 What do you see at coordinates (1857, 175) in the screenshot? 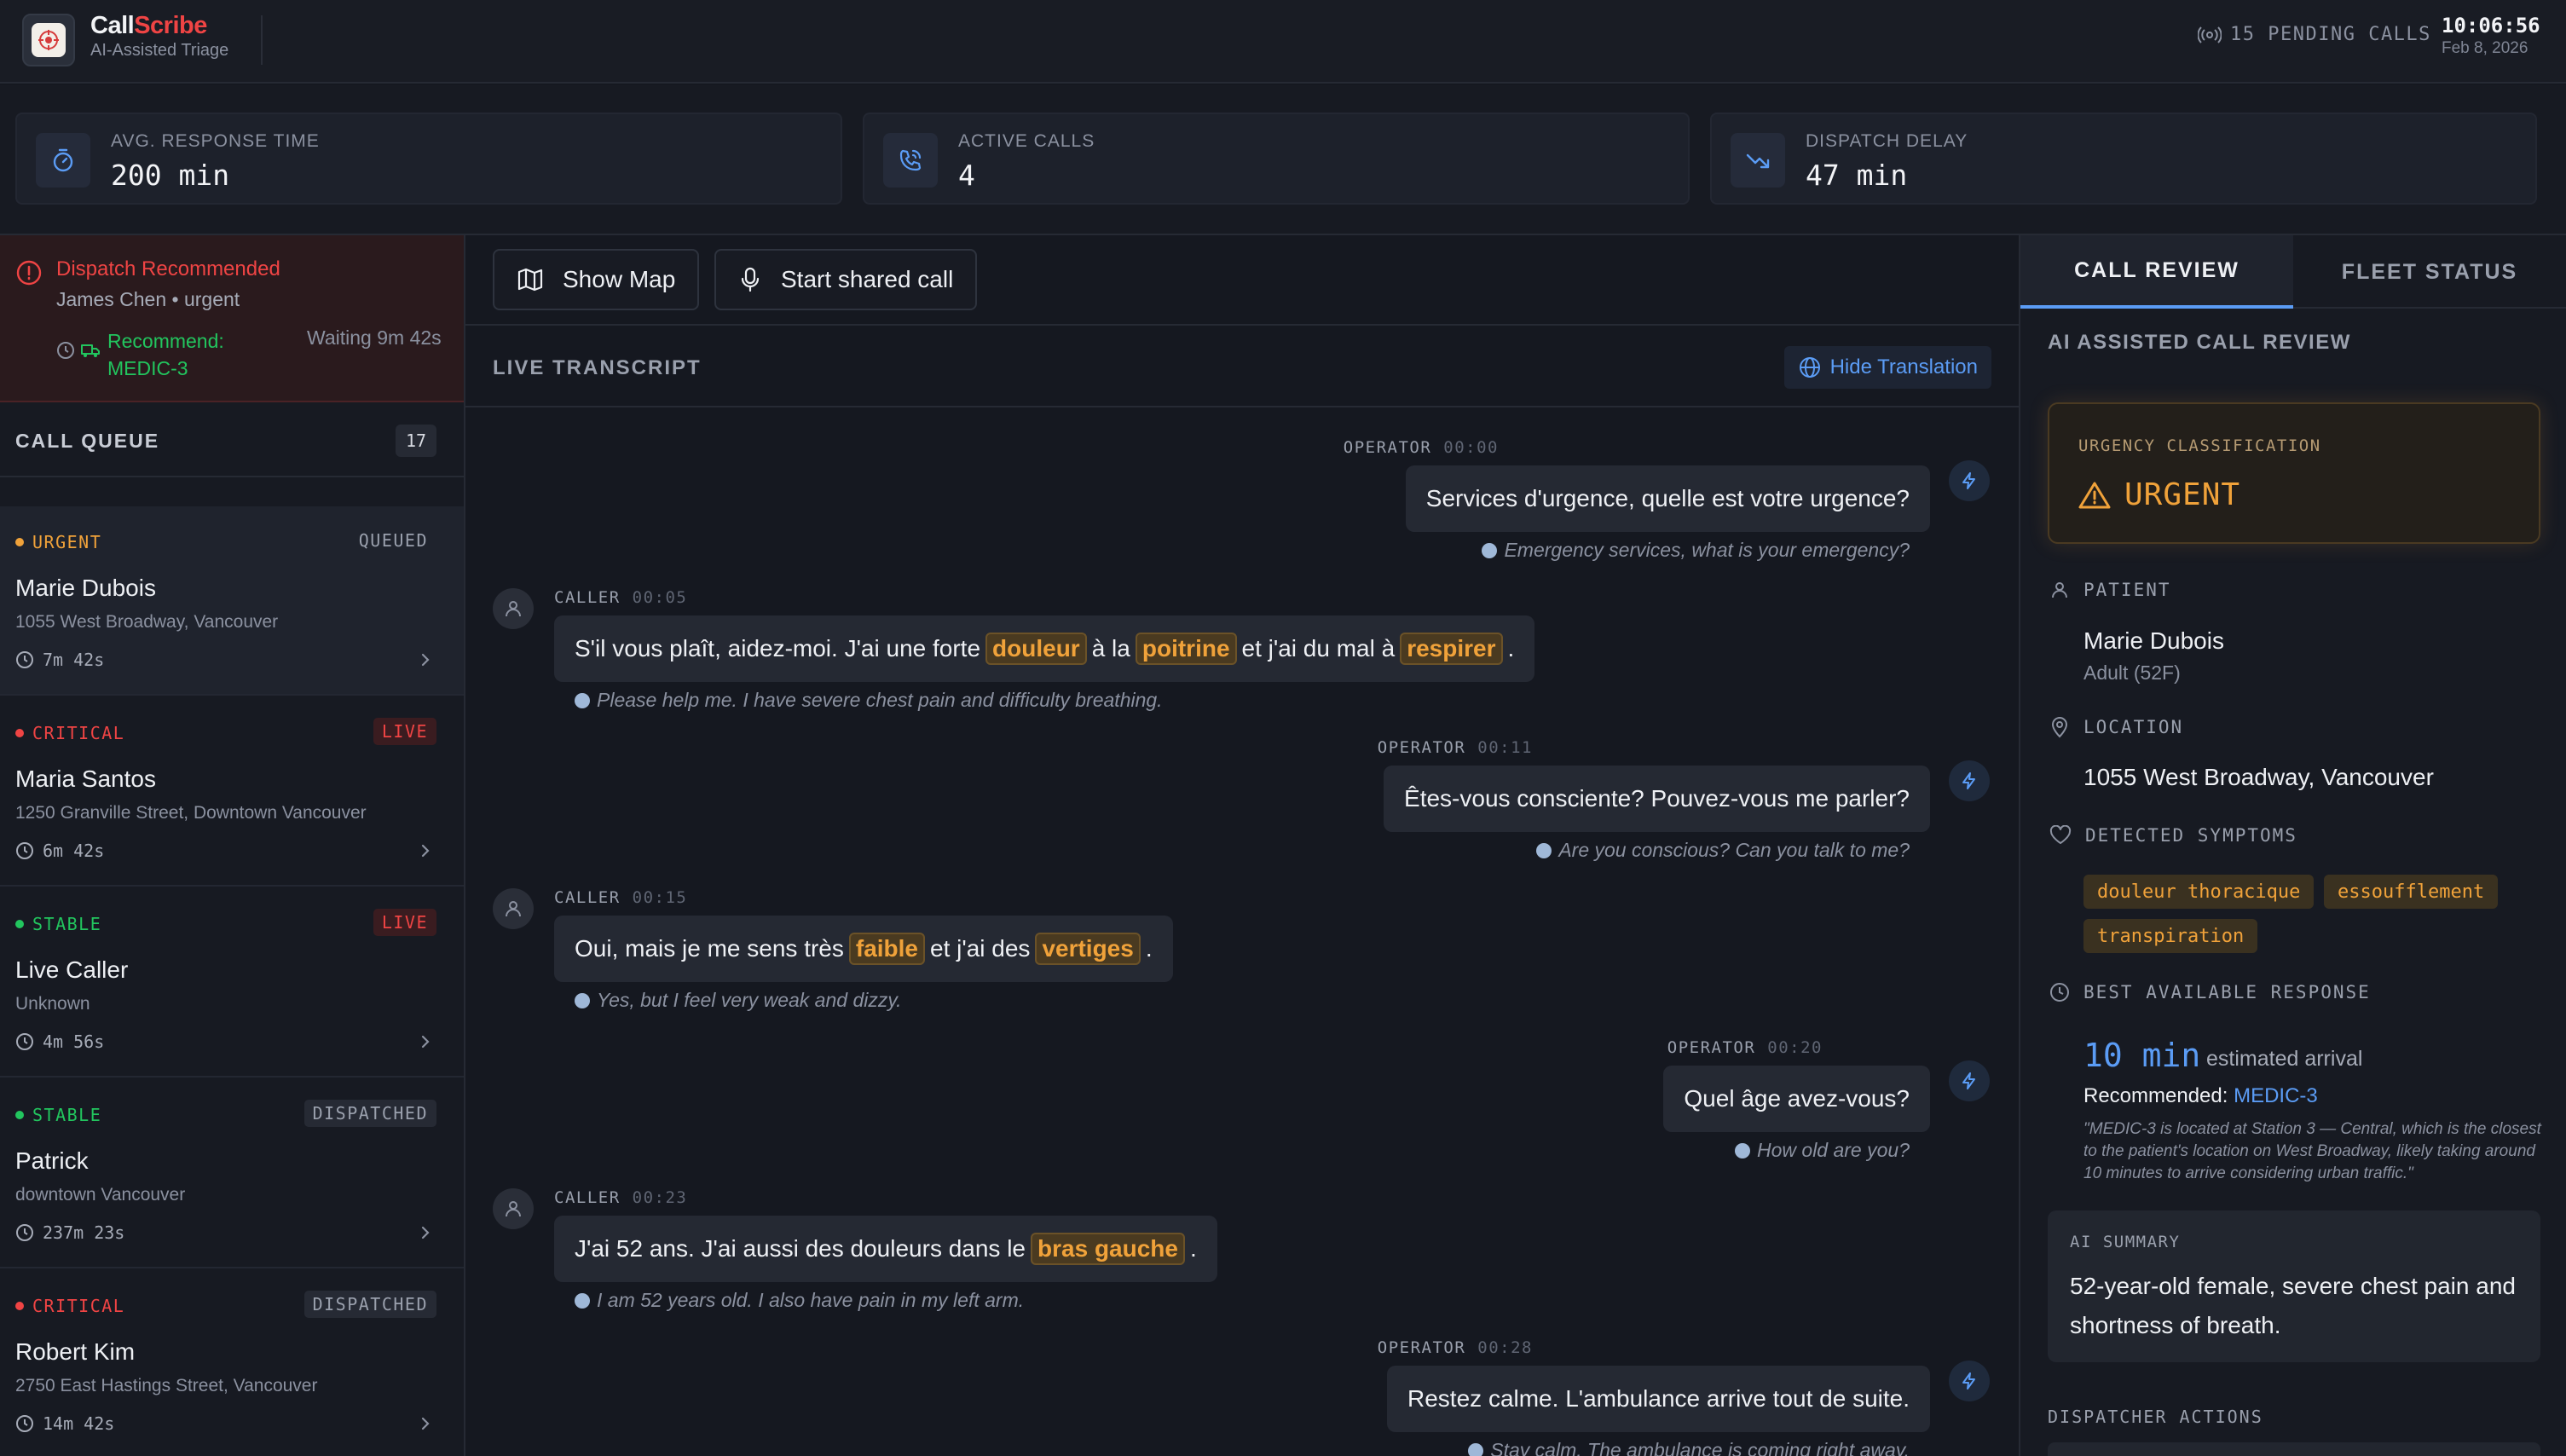
I see `stat-value: 47 min` at bounding box center [1857, 175].